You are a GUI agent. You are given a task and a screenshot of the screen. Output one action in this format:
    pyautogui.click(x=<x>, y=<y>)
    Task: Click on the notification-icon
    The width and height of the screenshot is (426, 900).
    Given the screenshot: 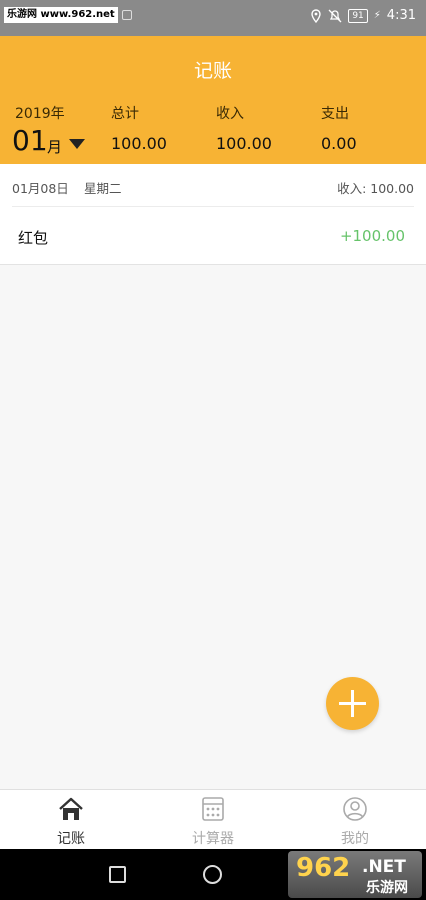 What is the action you would take?
    pyautogui.click(x=126, y=15)
    